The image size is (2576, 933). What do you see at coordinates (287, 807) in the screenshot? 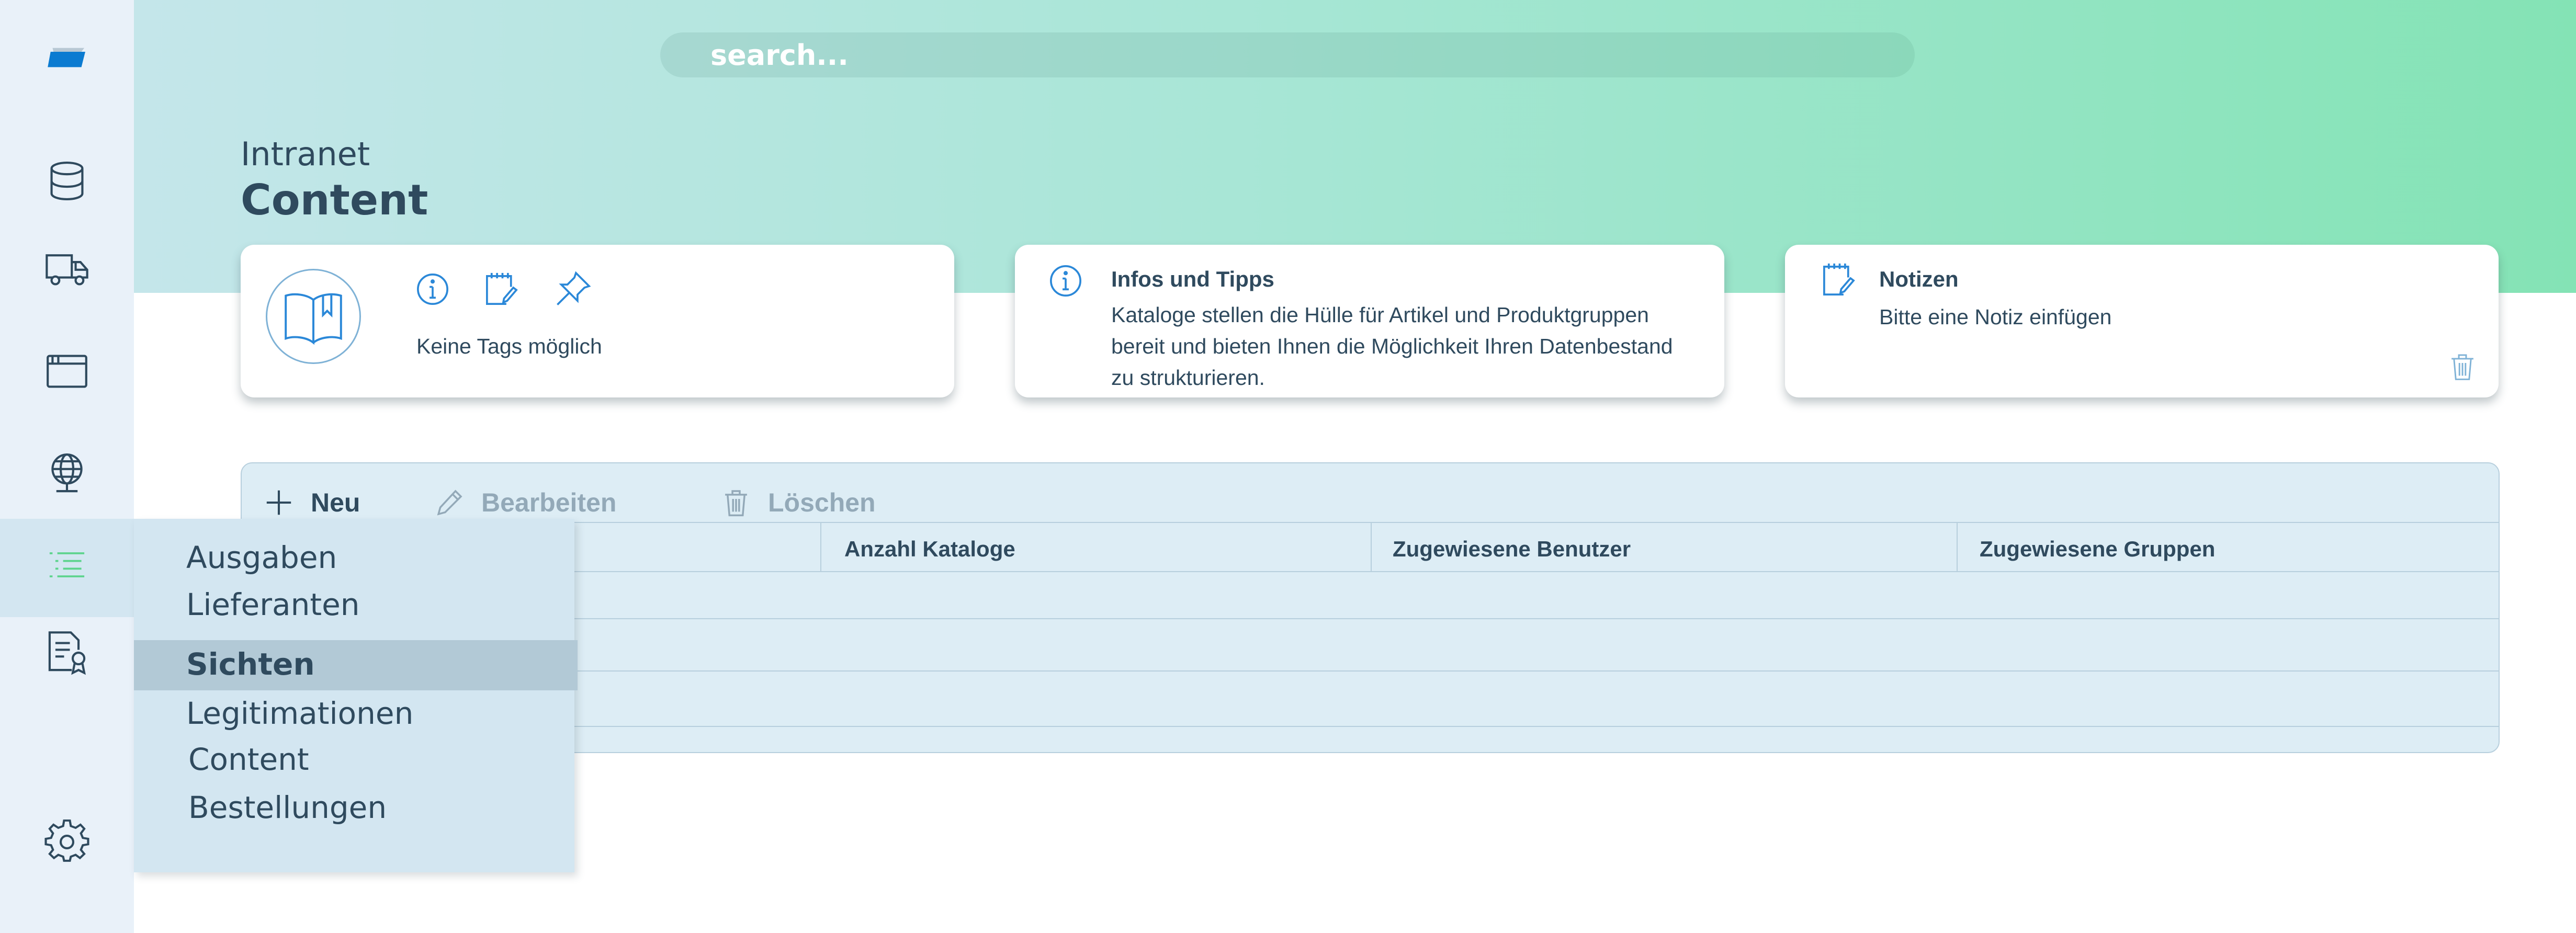
I see `menu-item-bestellungen: Bestellungen` at bounding box center [287, 807].